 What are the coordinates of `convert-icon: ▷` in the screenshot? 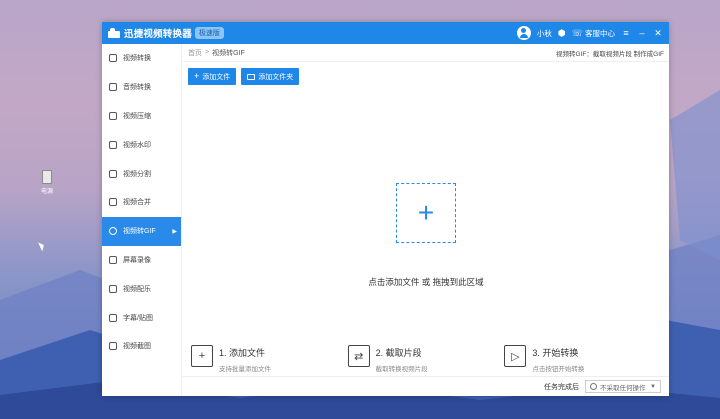 It's located at (515, 356).